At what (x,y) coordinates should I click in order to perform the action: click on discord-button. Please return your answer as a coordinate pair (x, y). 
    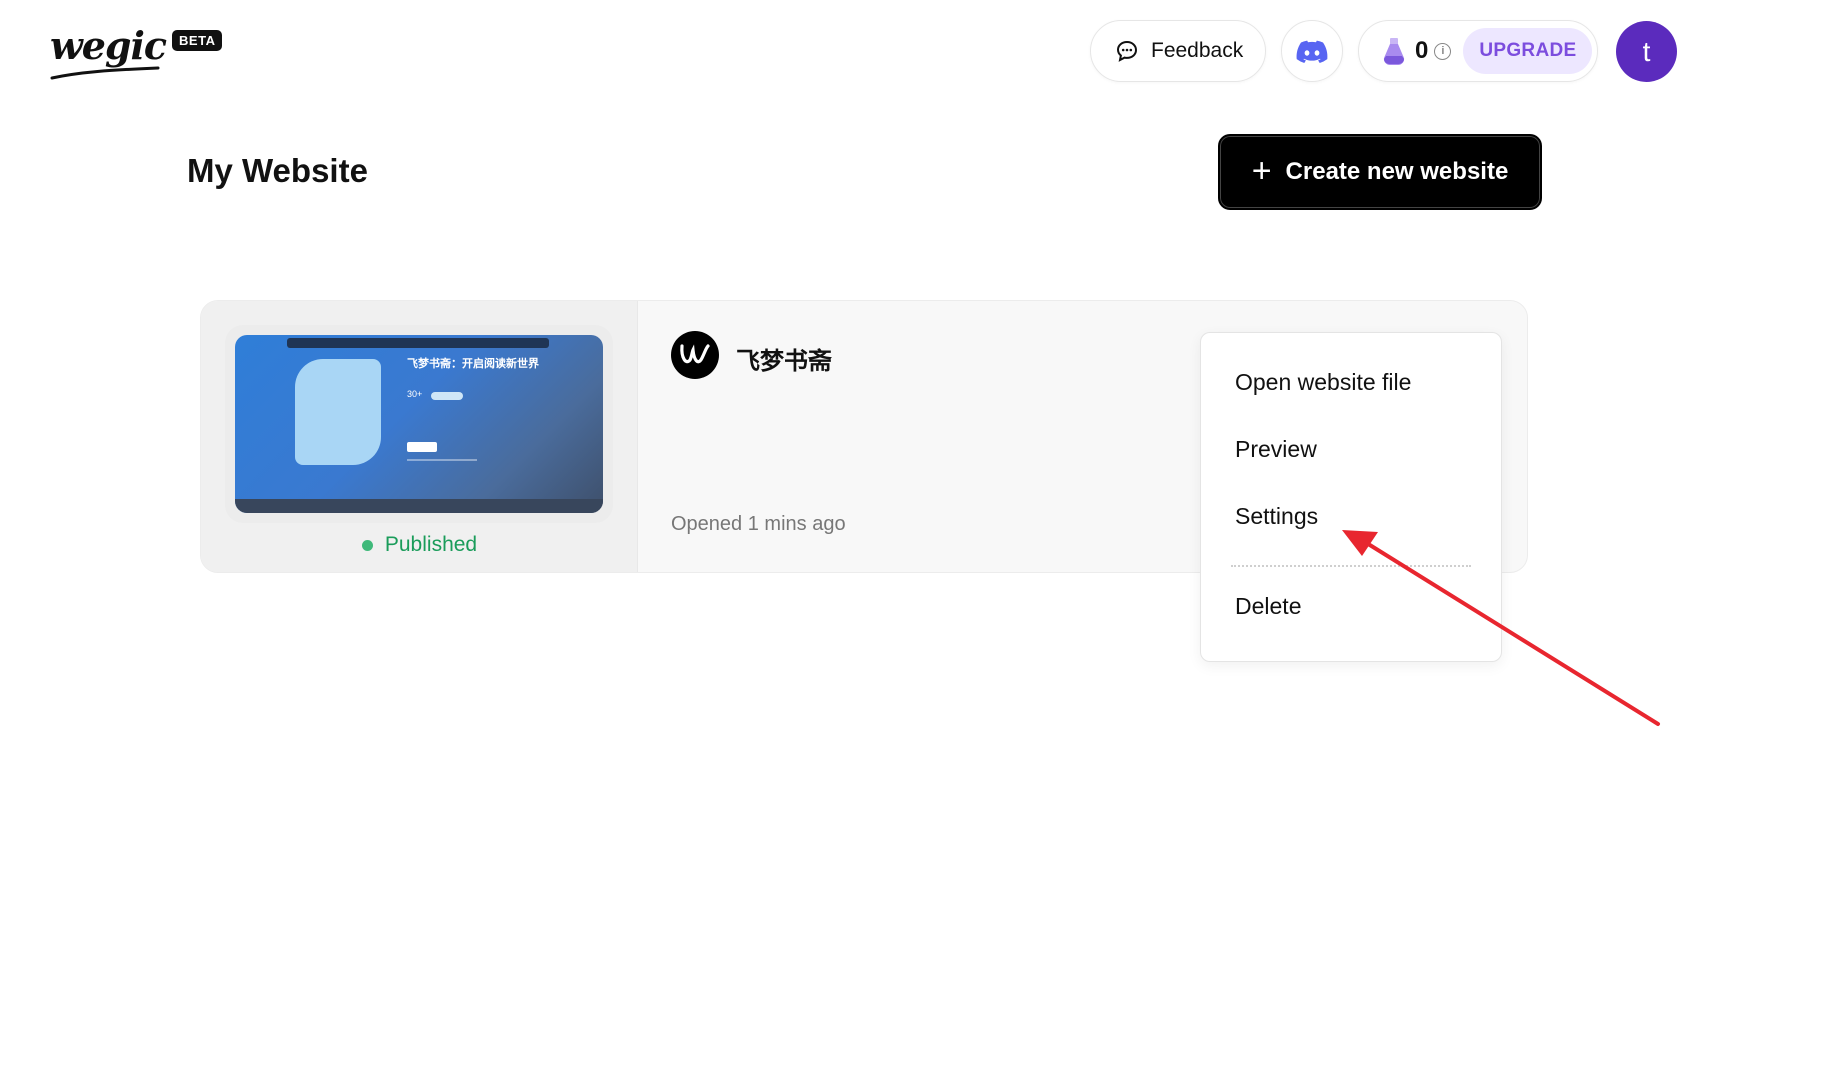
    Looking at the image, I should click on (1312, 51).